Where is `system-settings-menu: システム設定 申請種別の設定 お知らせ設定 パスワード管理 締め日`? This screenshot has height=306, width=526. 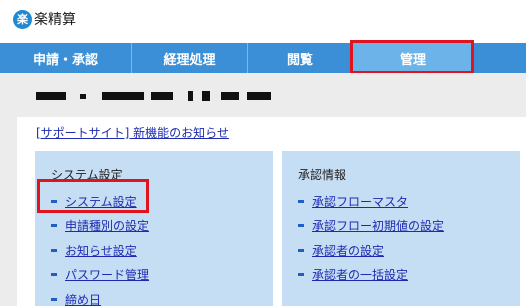 system-settings-menu: システム設定 申請種別の設定 お知らせ設定 パスワード管理 締め日 is located at coordinates (100, 247).